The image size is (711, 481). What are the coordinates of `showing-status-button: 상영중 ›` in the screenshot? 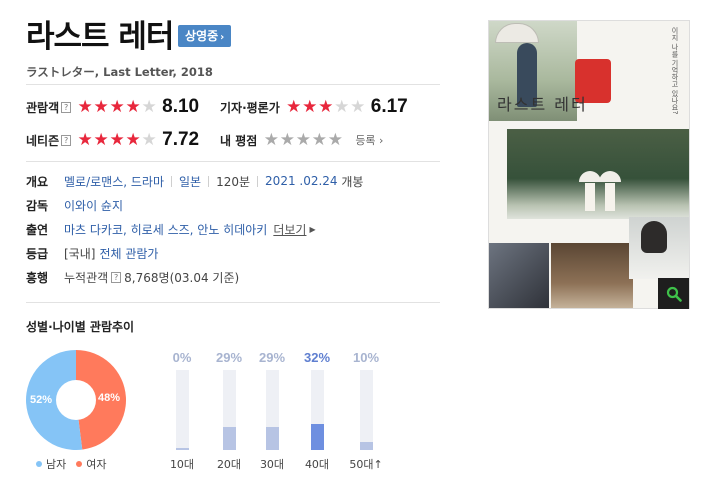 It's located at (205, 36).